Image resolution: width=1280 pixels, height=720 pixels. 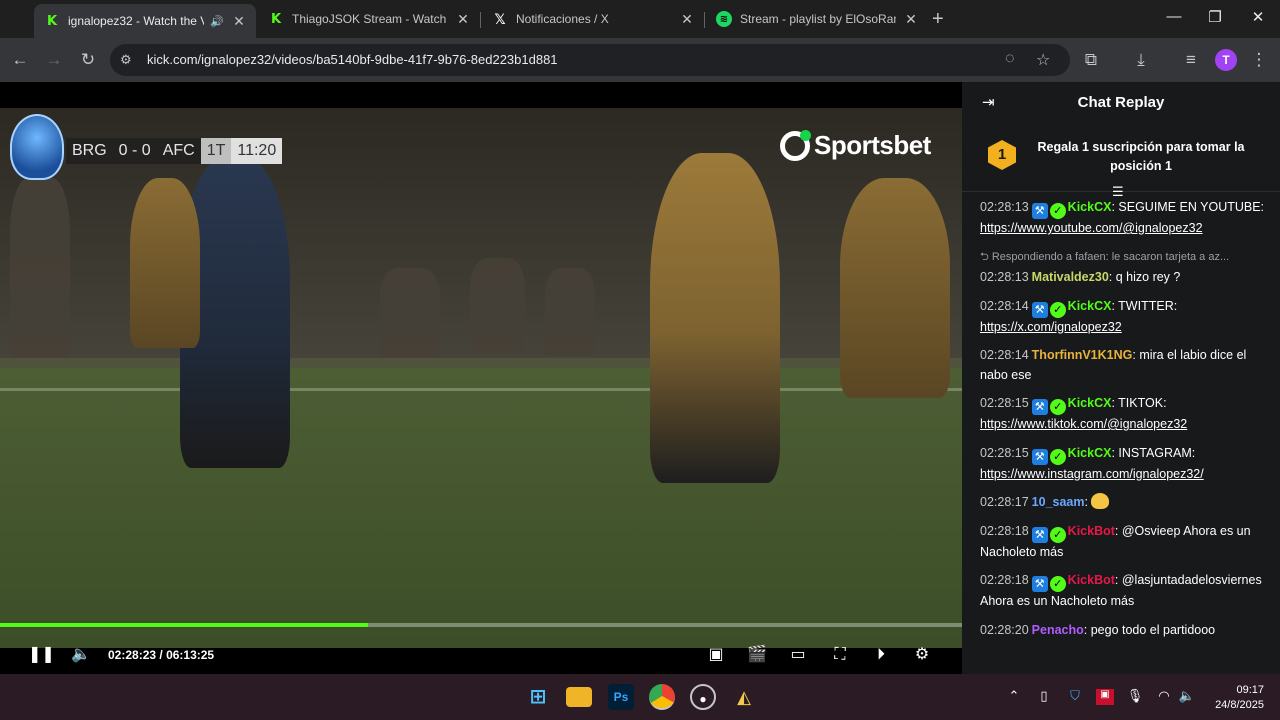 I want to click on show-hidden-icons-icon: ⌃, so click(x=1014, y=696).